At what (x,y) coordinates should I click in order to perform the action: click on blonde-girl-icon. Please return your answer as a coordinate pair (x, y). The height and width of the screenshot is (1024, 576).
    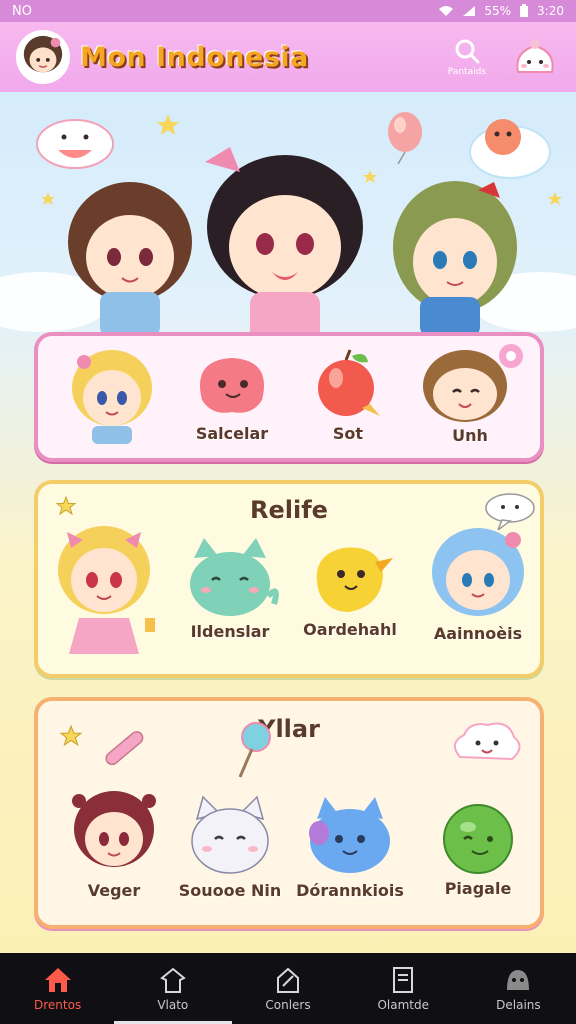
    Looking at the image, I should click on (112, 397).